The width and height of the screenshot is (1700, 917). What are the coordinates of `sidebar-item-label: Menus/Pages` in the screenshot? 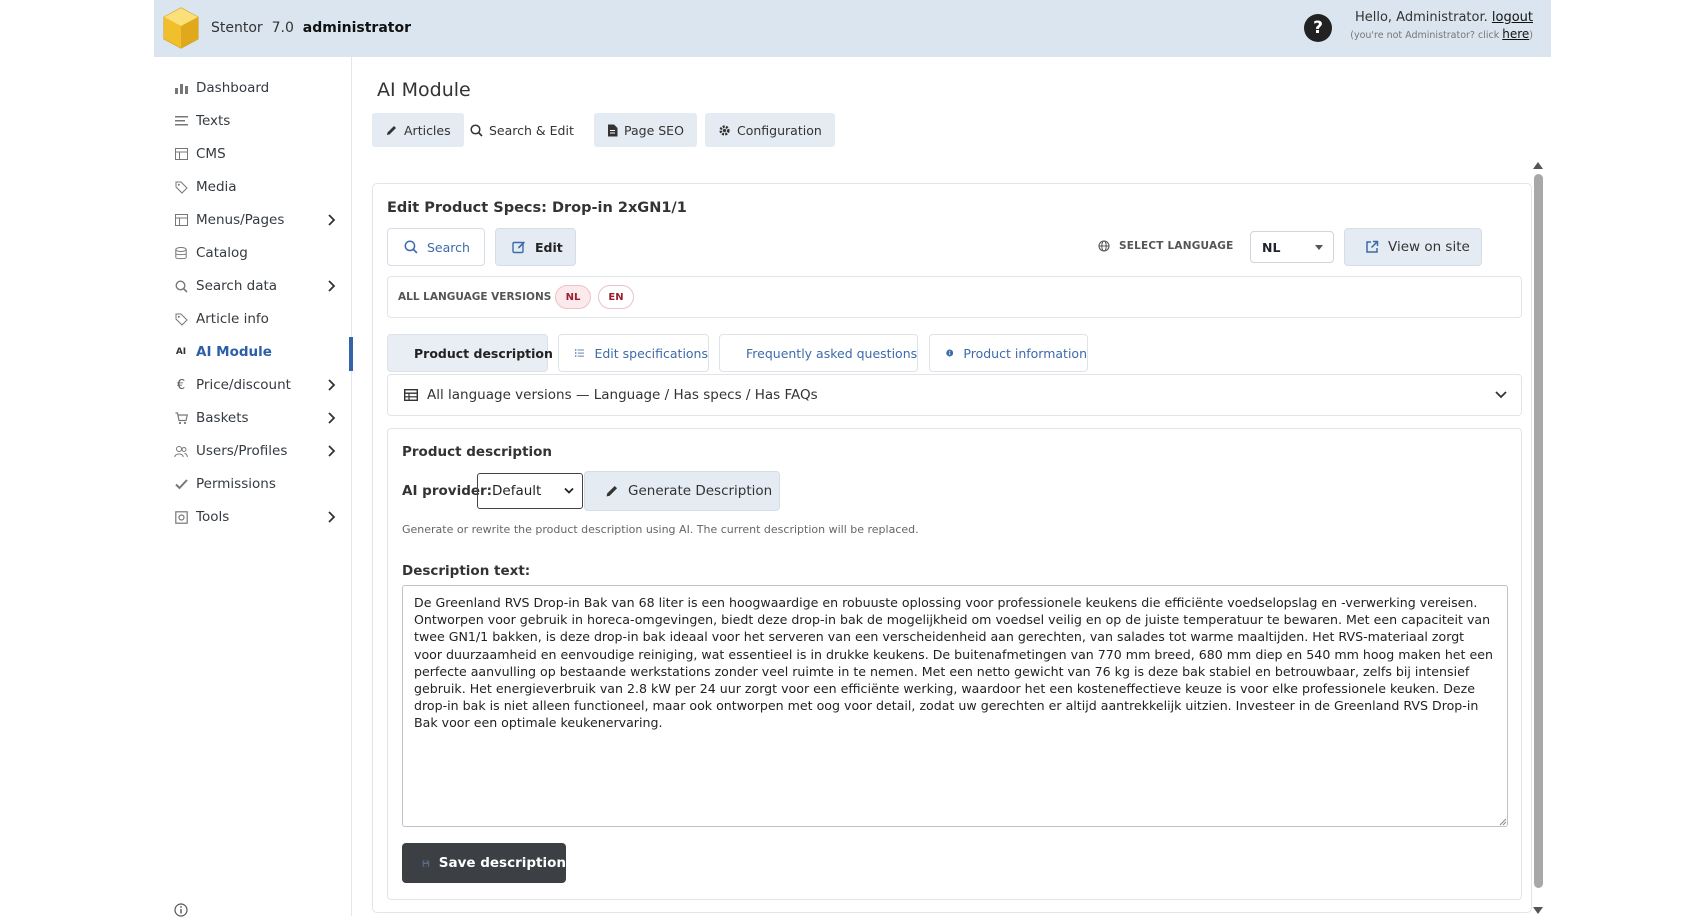 It's located at (240, 220).